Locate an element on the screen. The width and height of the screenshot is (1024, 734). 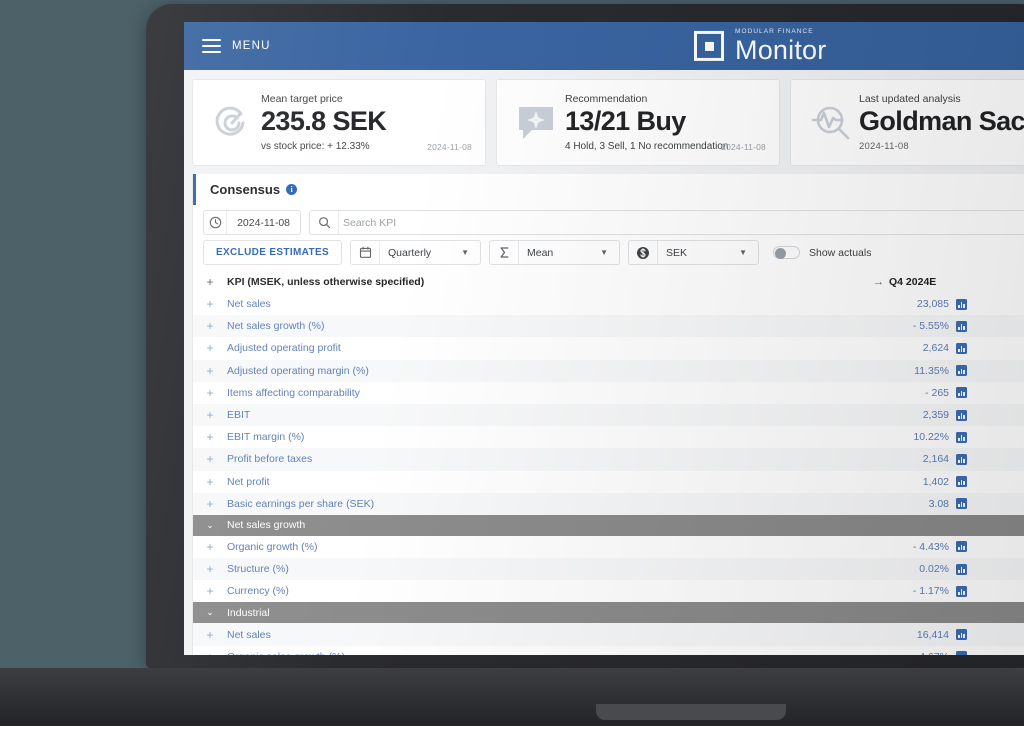
card-label: Recommendation is located at coordinates (606, 99).